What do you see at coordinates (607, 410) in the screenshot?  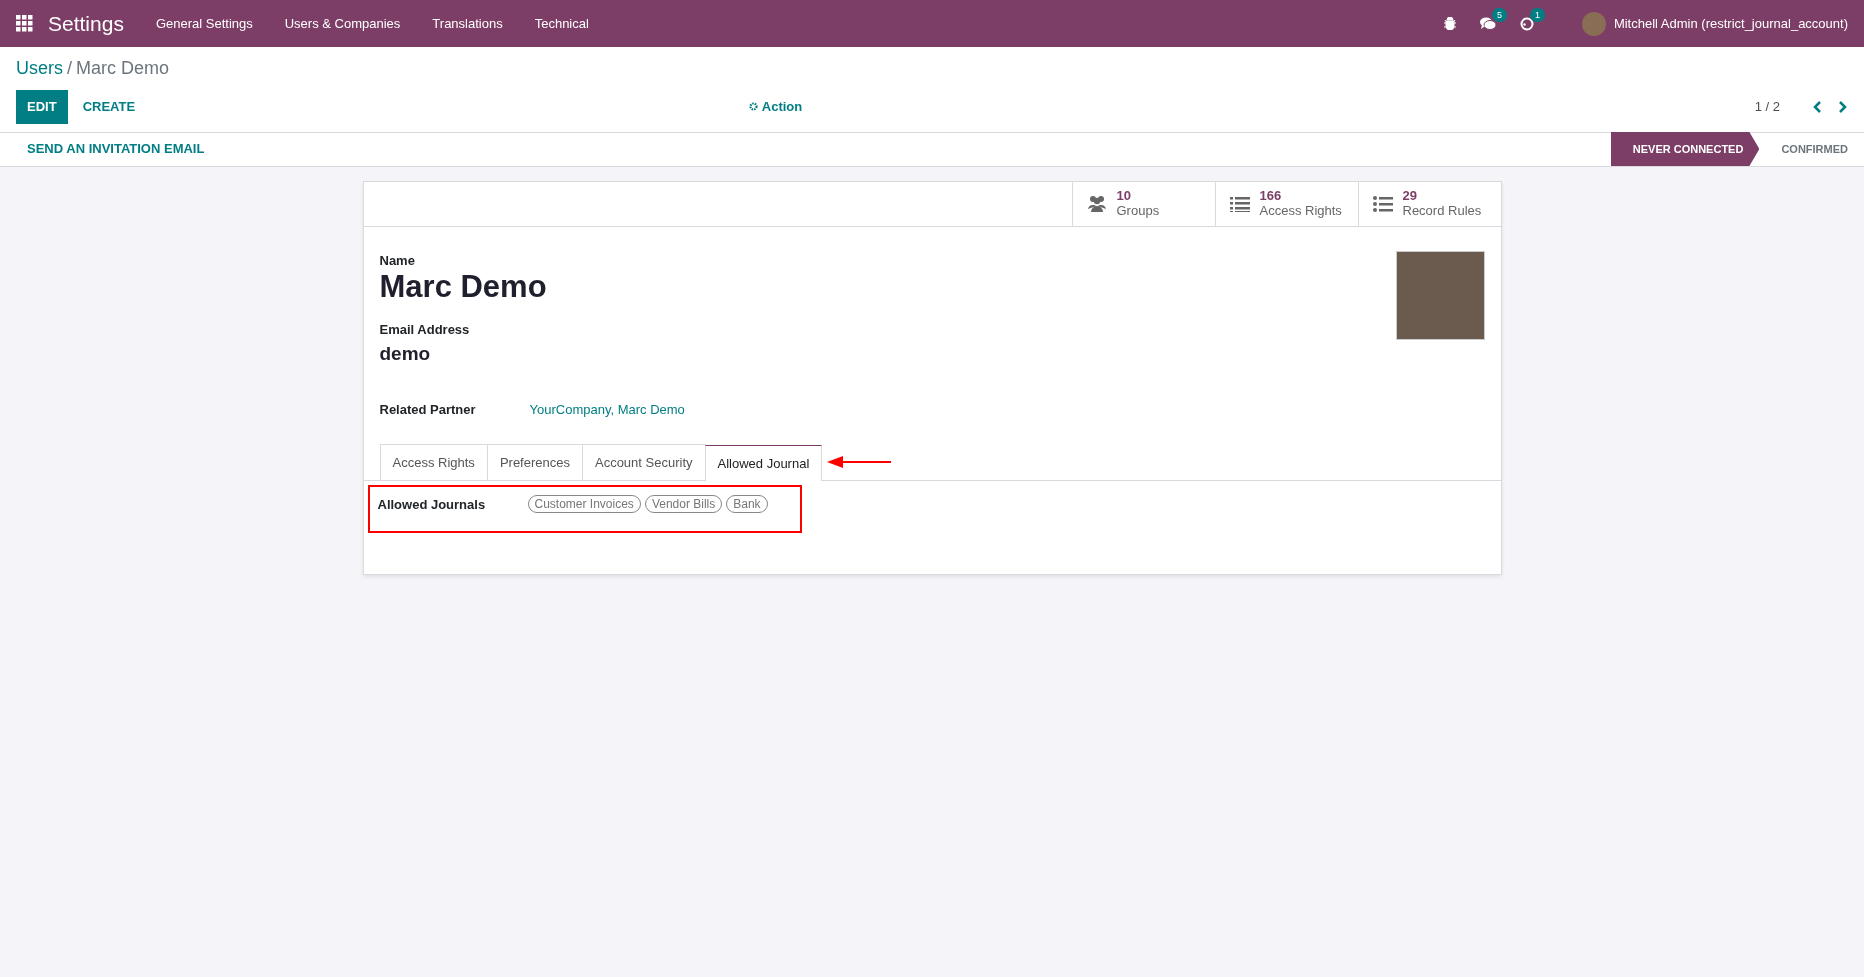 I see `partner-link: YourCompany, Marc Demo` at bounding box center [607, 410].